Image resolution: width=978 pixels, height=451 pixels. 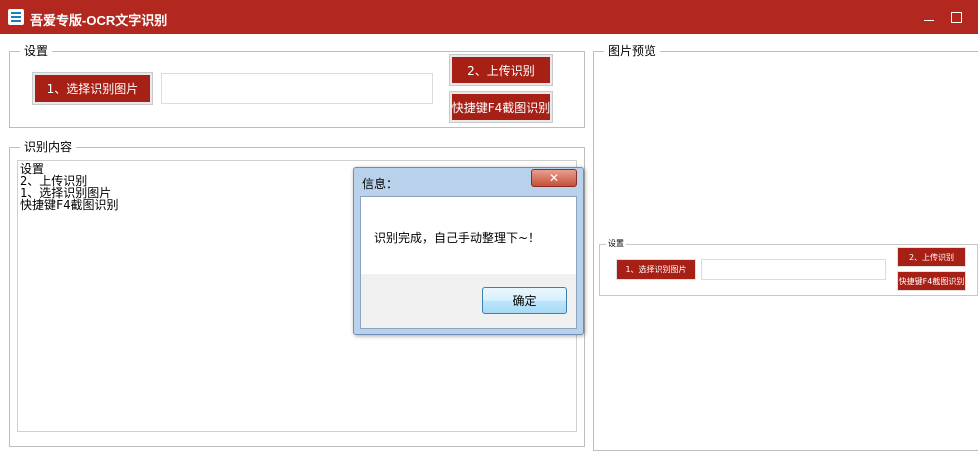 What do you see at coordinates (616, 244) in the screenshot?
I see `thumb-legend: 设置` at bounding box center [616, 244].